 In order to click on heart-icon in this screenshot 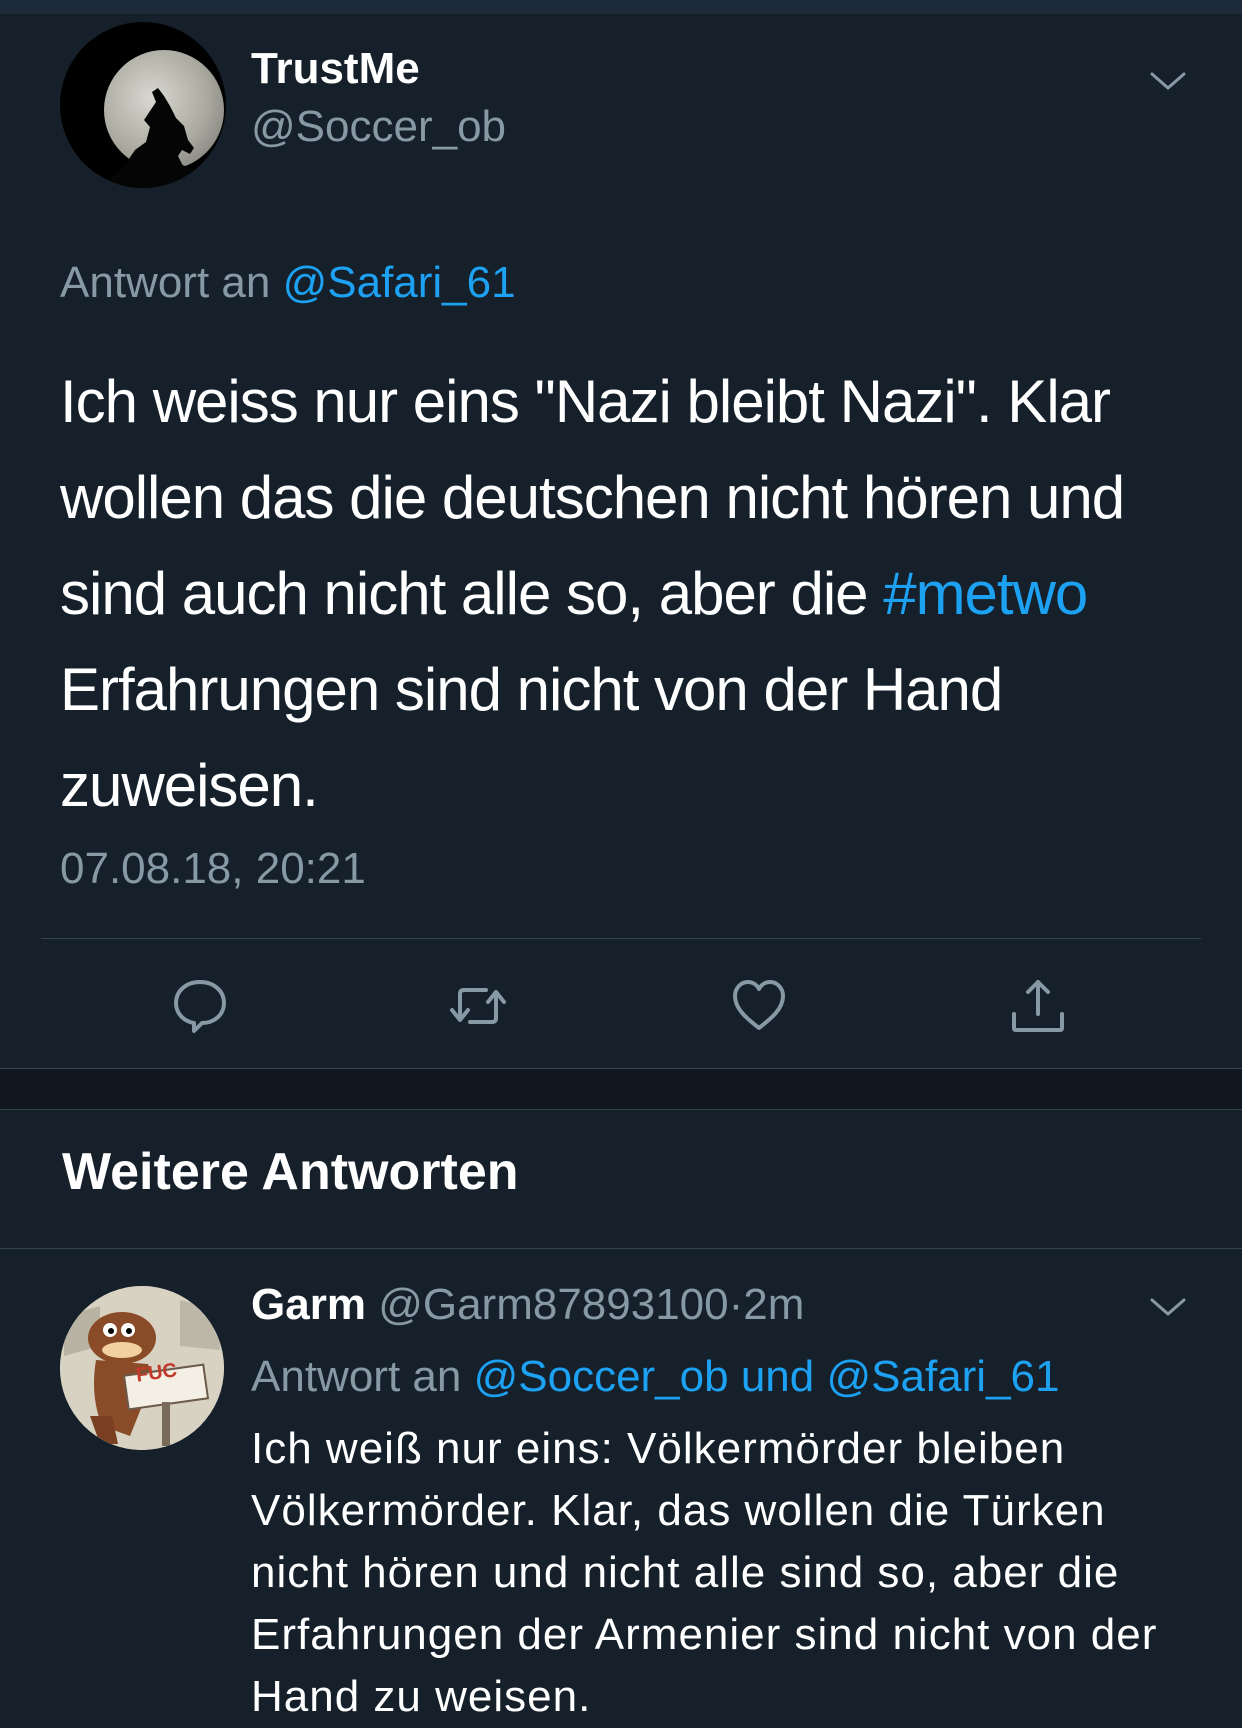, I will do `click(759, 1006)`.